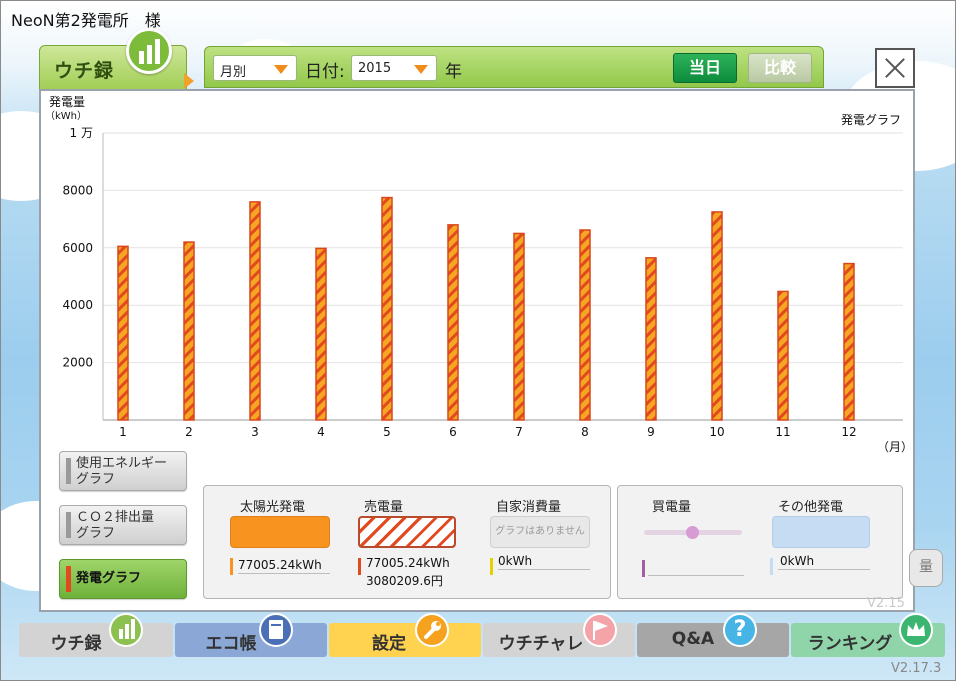 This screenshot has height=681, width=956. What do you see at coordinates (86, 20) in the screenshot?
I see `window-title: NeoN第2発電所 様` at bounding box center [86, 20].